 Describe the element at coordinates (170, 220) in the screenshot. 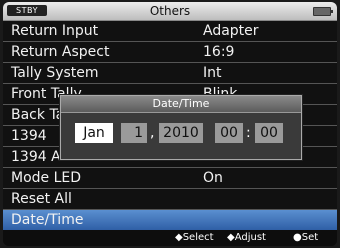

I see `menu-item-date-time: Date/Time` at that location.